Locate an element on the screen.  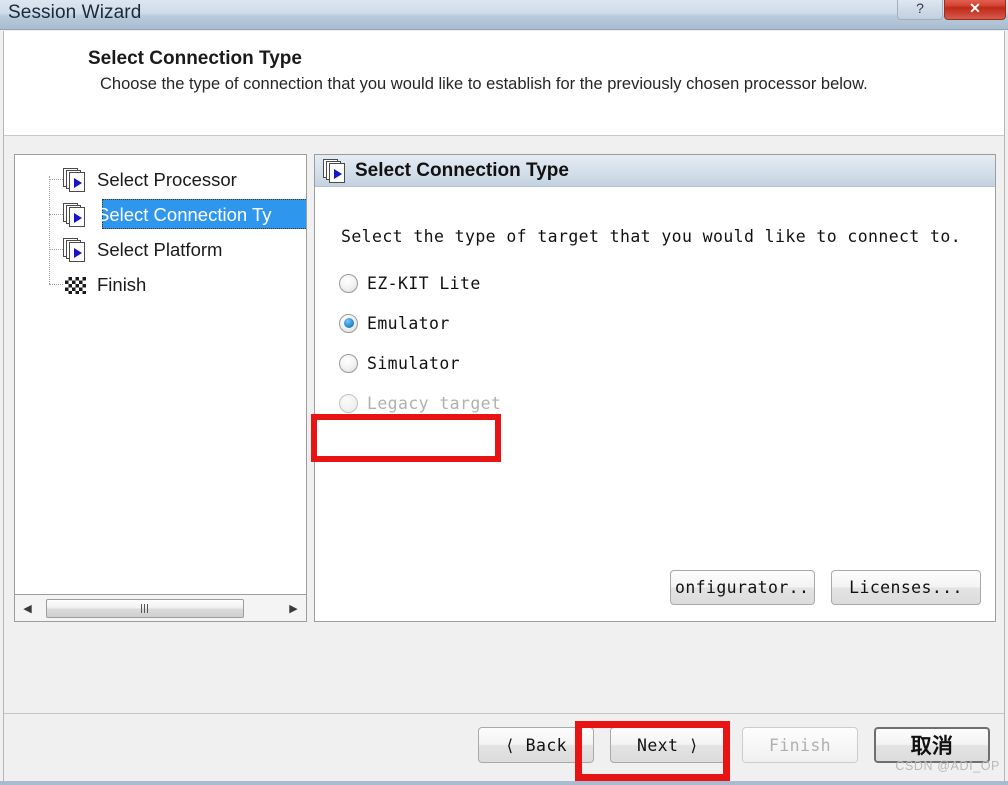
grip-icon is located at coordinates (145, 608).